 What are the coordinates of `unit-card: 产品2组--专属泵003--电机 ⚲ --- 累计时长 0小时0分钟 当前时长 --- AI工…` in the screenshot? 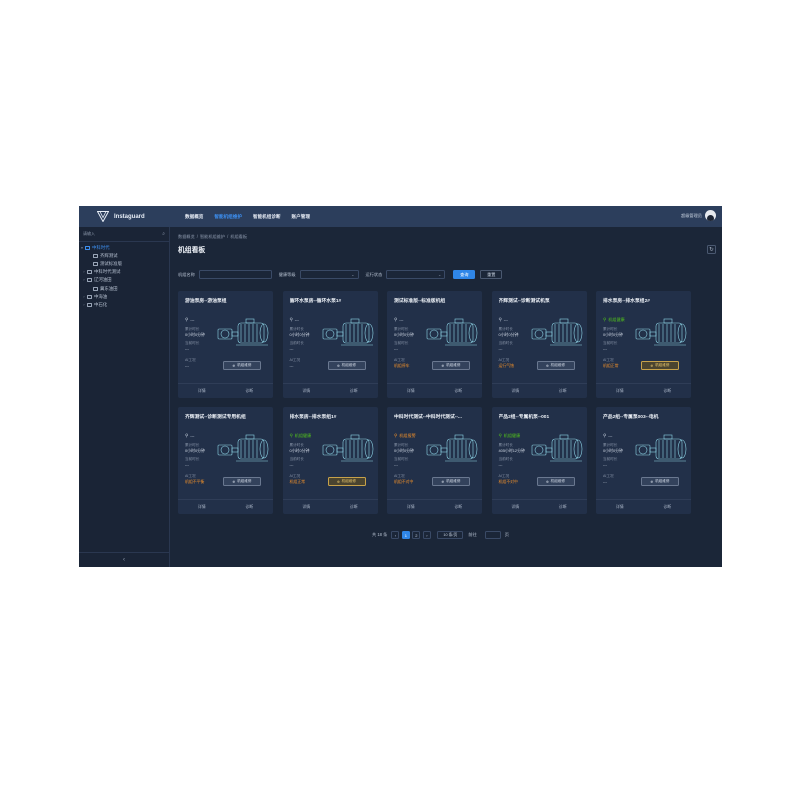 It's located at (643, 460).